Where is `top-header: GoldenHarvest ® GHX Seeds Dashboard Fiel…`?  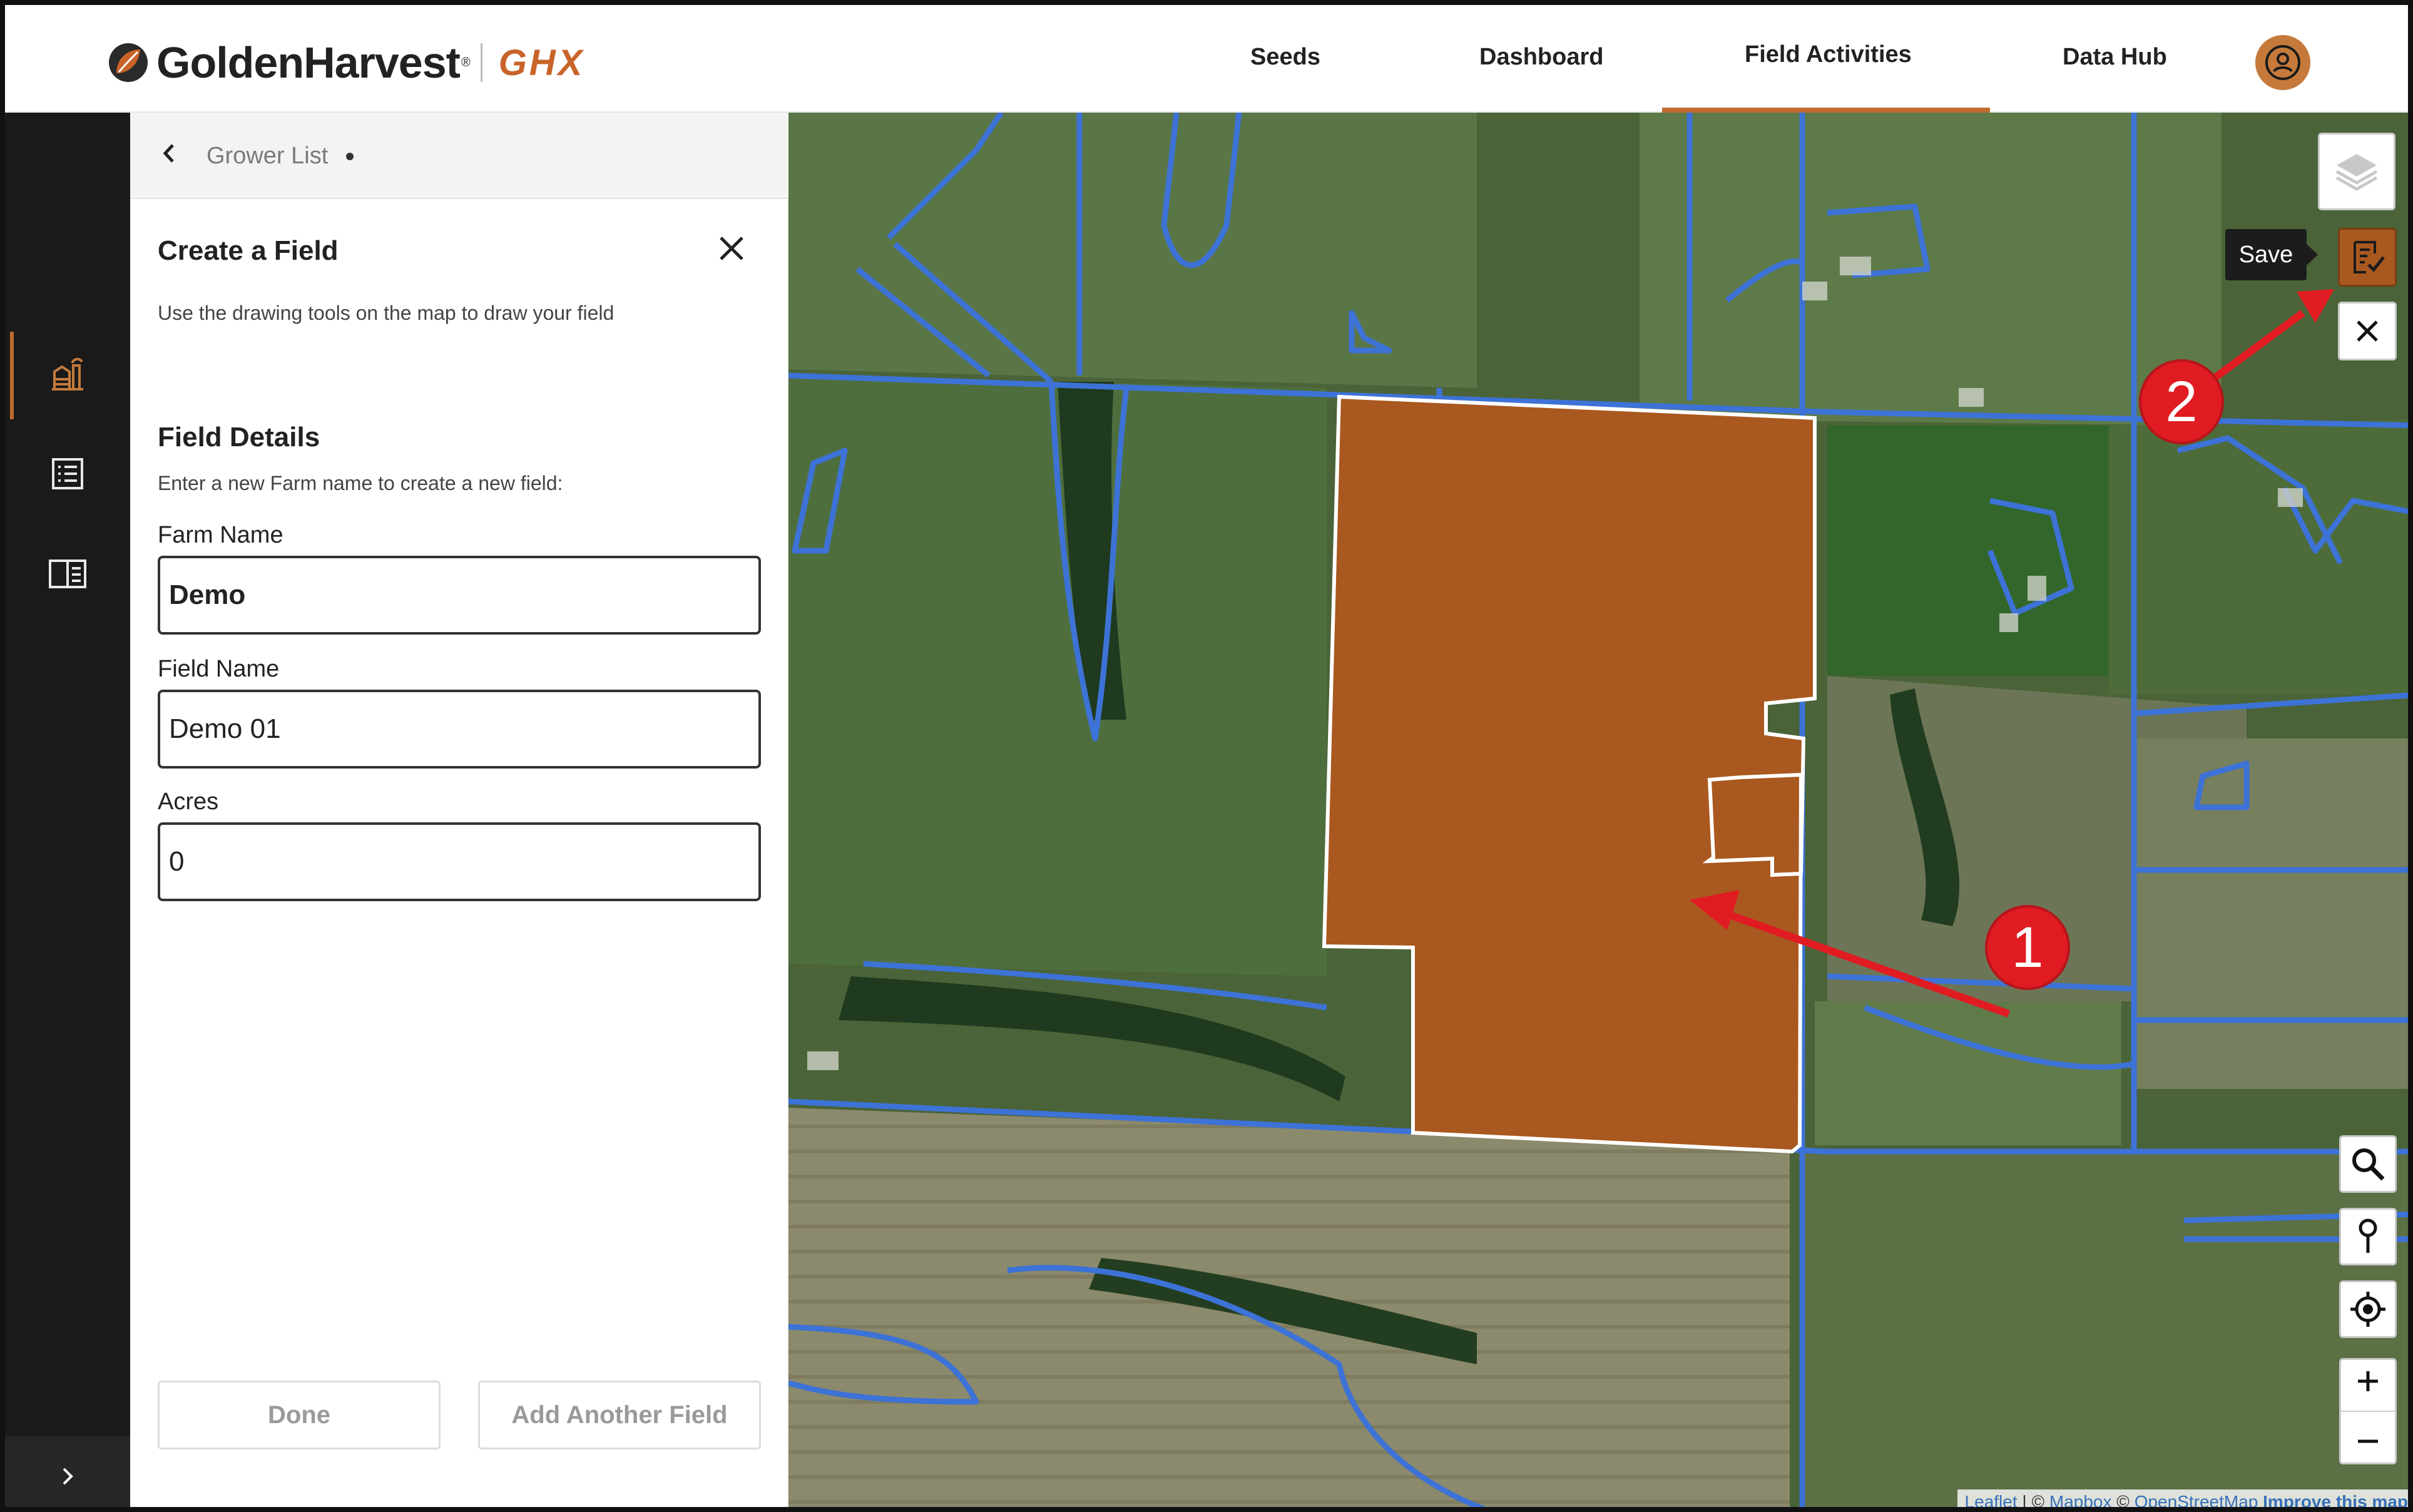 top-header: GoldenHarvest ® GHX Seeds Dashboard Fiel… is located at coordinates (1206, 59).